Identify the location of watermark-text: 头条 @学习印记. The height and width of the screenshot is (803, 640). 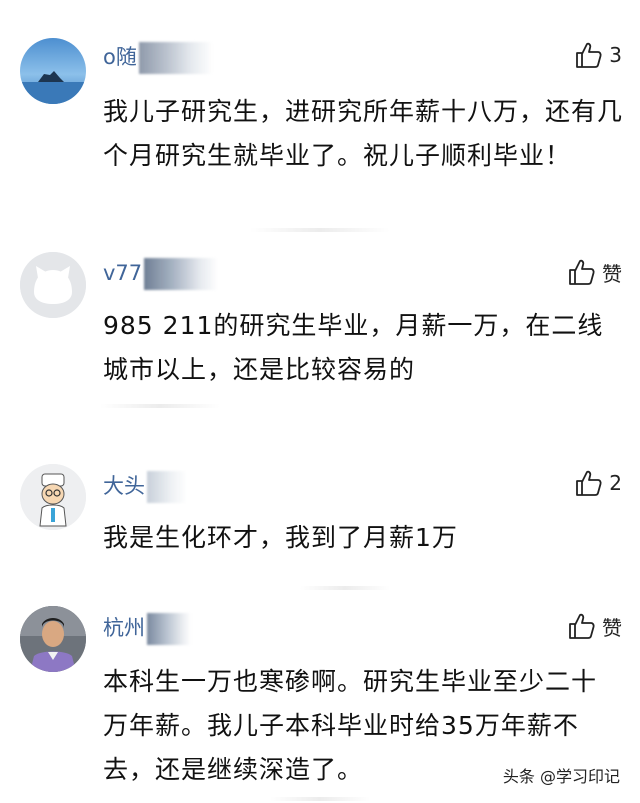
(561, 776).